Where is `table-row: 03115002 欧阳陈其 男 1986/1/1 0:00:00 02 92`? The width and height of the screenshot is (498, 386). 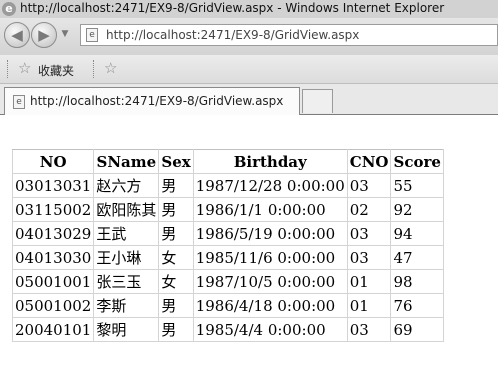 table-row: 03115002 欧阳陈其 男 1986/1/1 0:00:00 02 92 is located at coordinates (227, 209).